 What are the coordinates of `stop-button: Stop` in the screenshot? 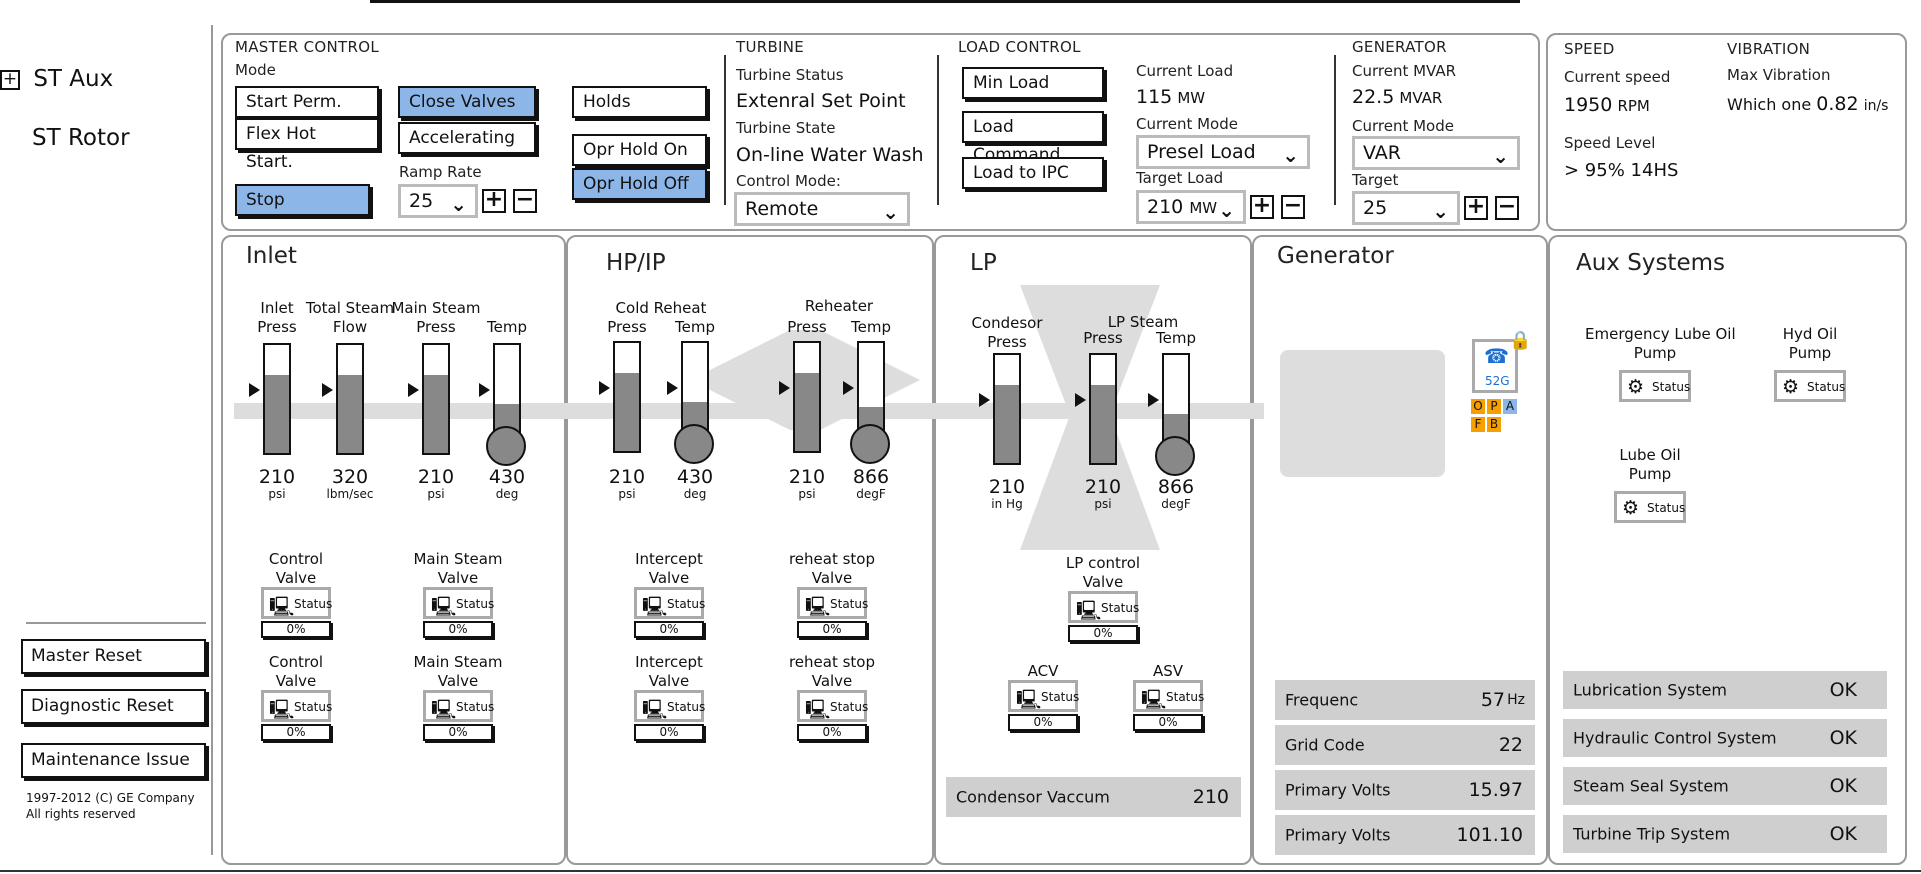 It's located at (302, 200).